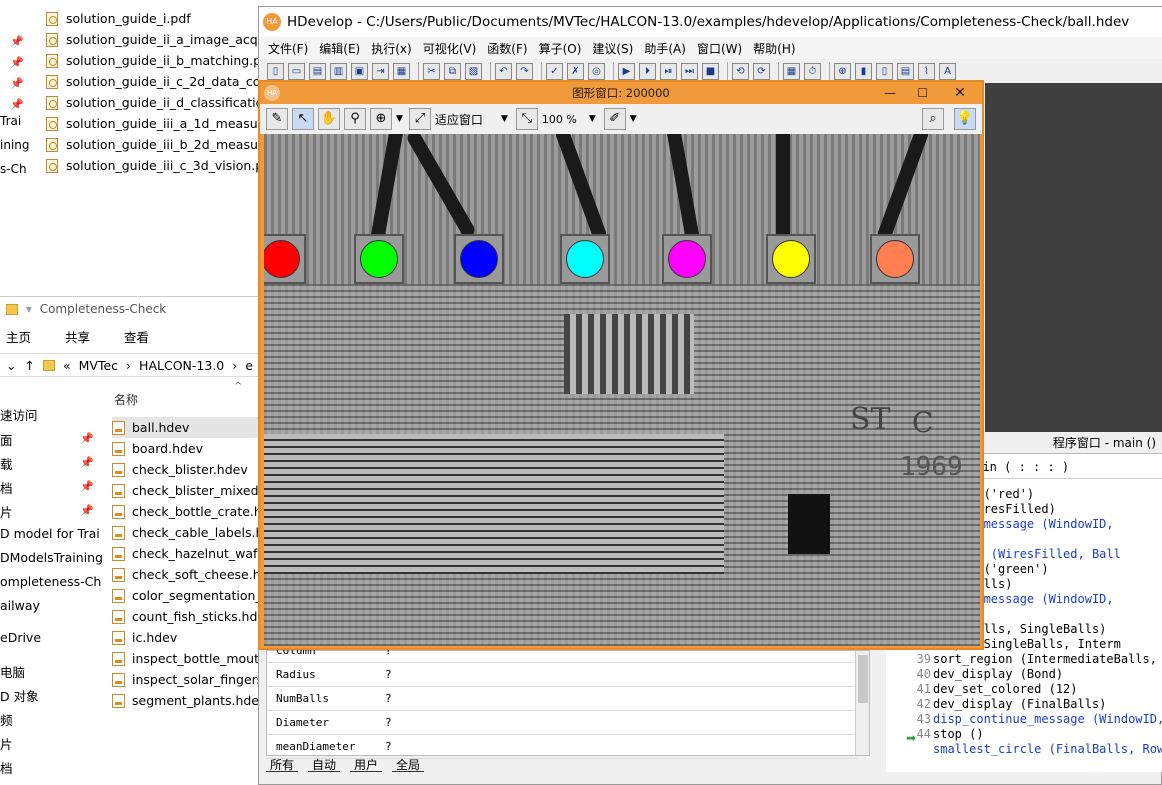 The image size is (1162, 785). Describe the element at coordinates (186, 616) in the screenshot. I see `file-item: count_fish_sticks.hdev` at that location.